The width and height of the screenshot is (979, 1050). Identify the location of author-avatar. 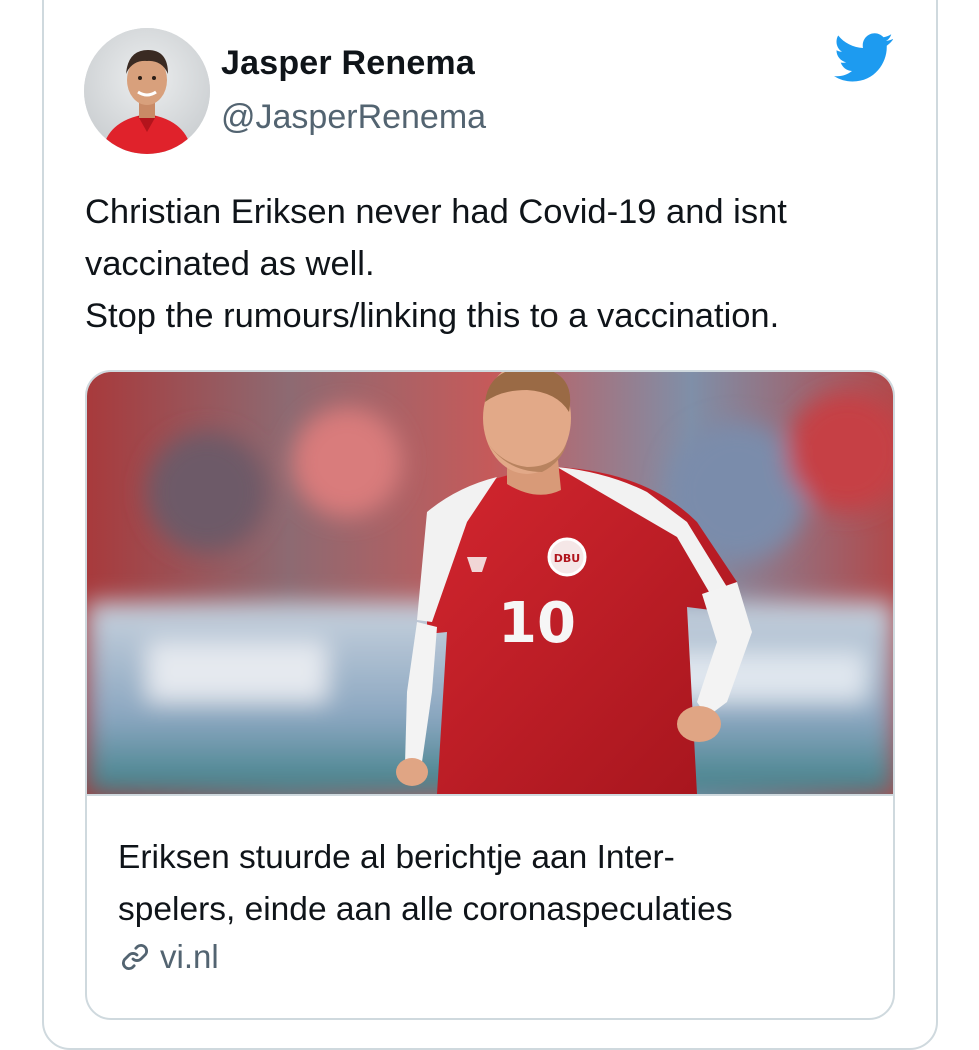
(147, 91).